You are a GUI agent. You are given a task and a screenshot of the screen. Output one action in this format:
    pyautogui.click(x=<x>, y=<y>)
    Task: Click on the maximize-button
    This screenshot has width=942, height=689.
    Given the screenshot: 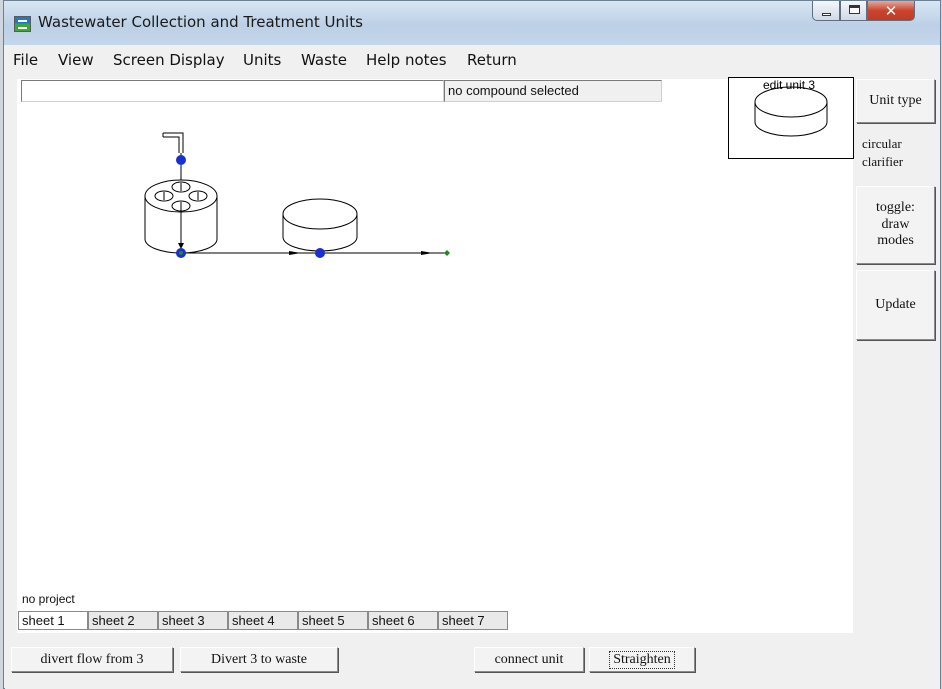 What is the action you would take?
    pyautogui.click(x=853, y=11)
    